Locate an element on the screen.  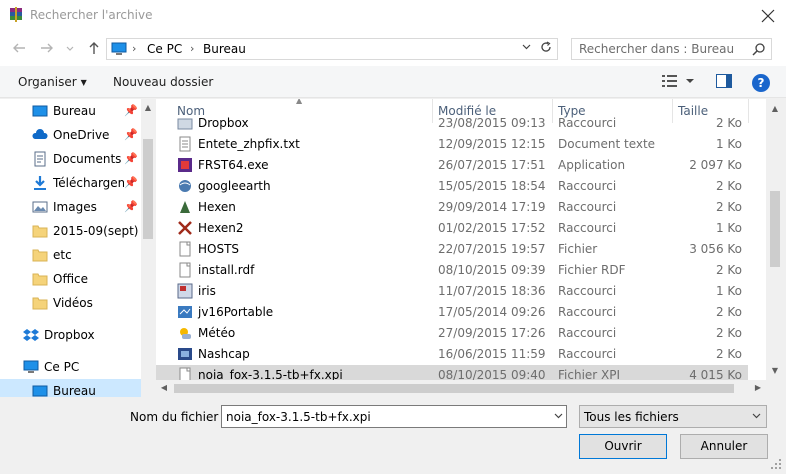
file-list-horizontal-scrollbar: ◀ ▶ is located at coordinates (461, 388).